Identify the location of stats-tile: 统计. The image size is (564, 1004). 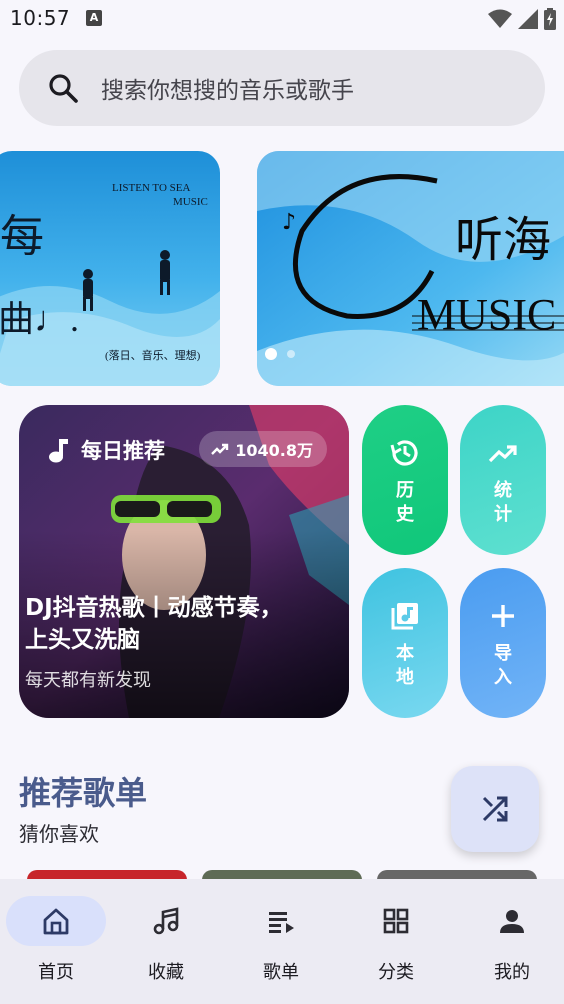
(503, 480).